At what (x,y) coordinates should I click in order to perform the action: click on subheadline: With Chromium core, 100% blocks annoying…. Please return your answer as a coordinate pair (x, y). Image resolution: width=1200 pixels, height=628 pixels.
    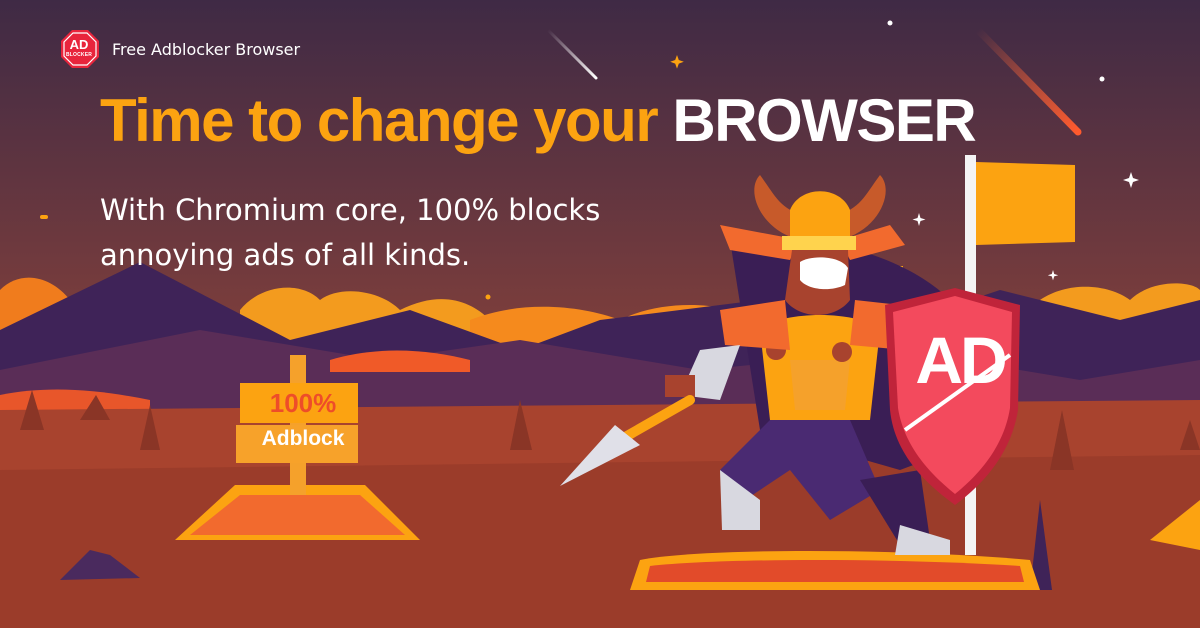
    Looking at the image, I should click on (380, 233).